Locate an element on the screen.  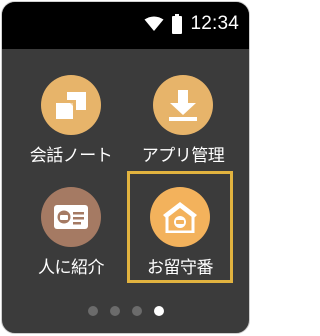
battery-icon is located at coordinates (177, 24).